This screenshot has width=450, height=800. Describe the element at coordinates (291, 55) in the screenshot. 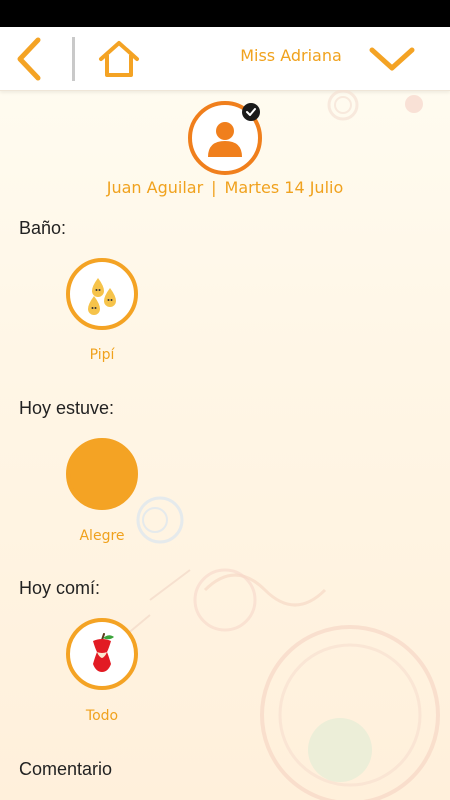

I see `teacher-name: Miss Adriana` at that location.